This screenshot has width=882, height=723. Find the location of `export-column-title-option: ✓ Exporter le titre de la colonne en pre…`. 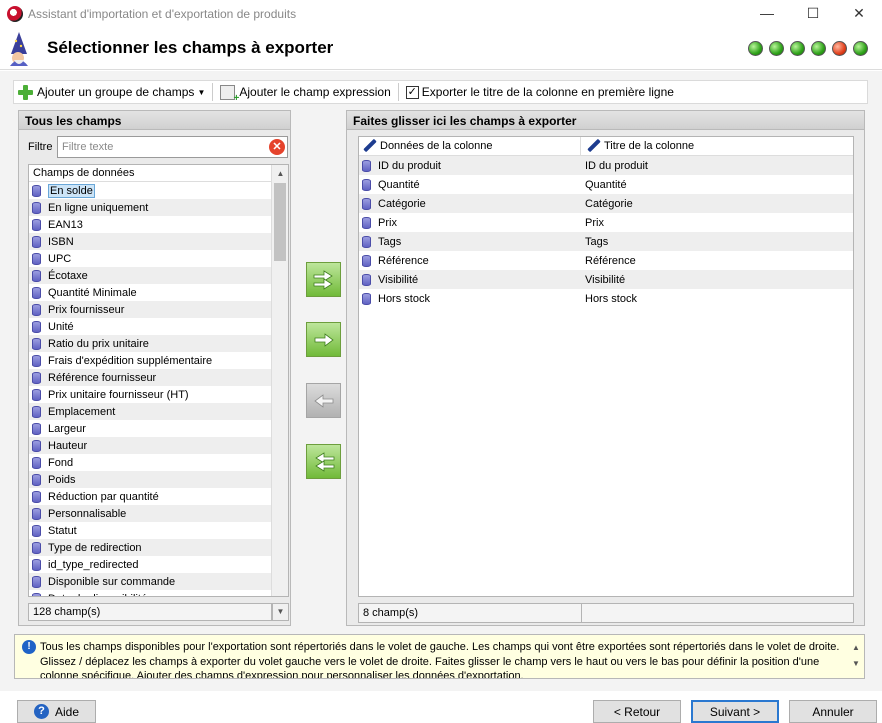

export-column-title-option: ✓ Exporter le titre de la colonne en pre… is located at coordinates (540, 92).